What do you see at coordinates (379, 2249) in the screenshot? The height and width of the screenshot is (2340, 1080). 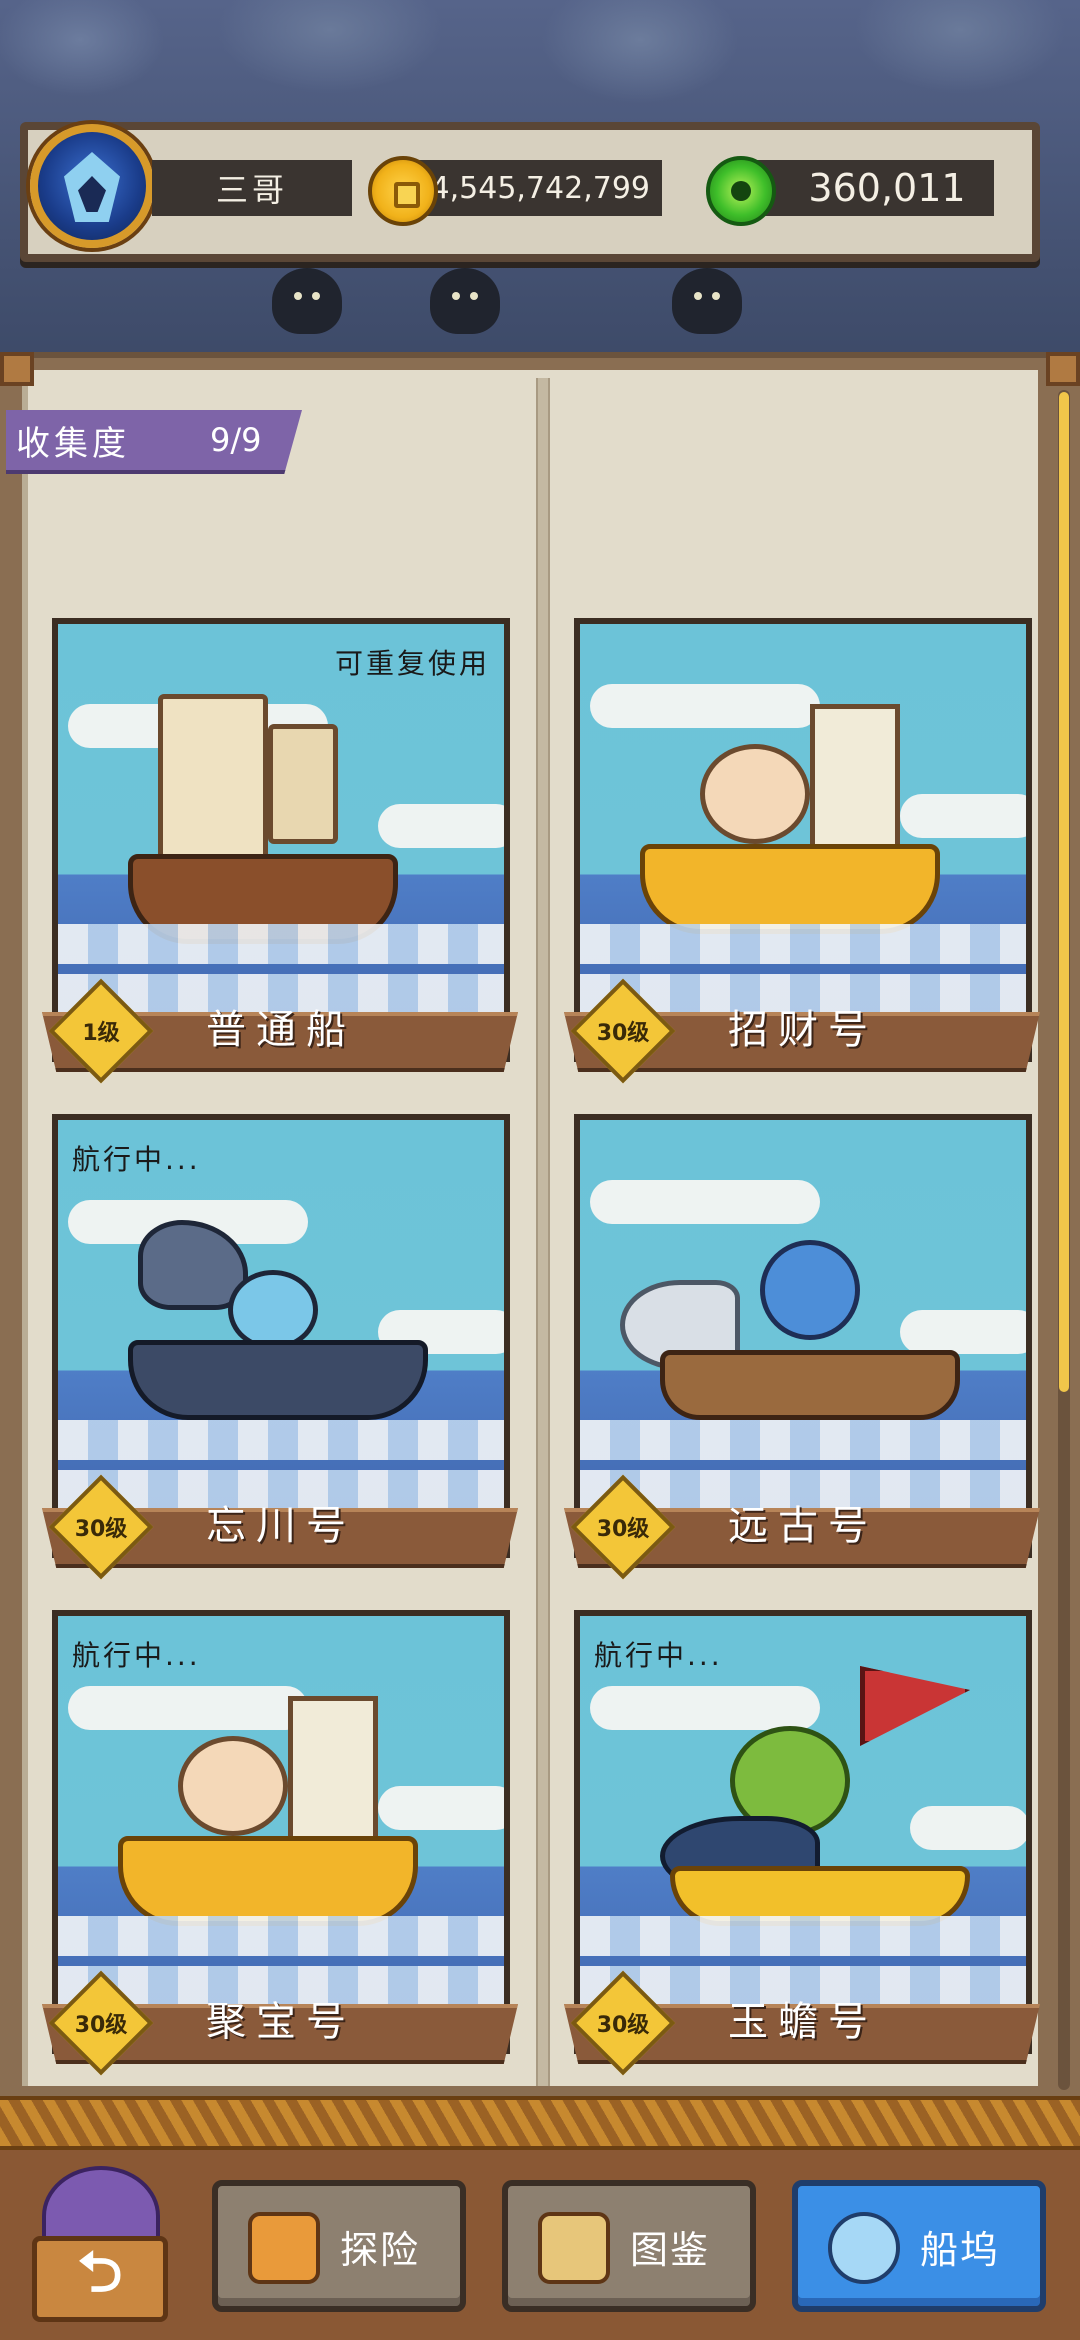 I see `nav-explore-label: 探险` at bounding box center [379, 2249].